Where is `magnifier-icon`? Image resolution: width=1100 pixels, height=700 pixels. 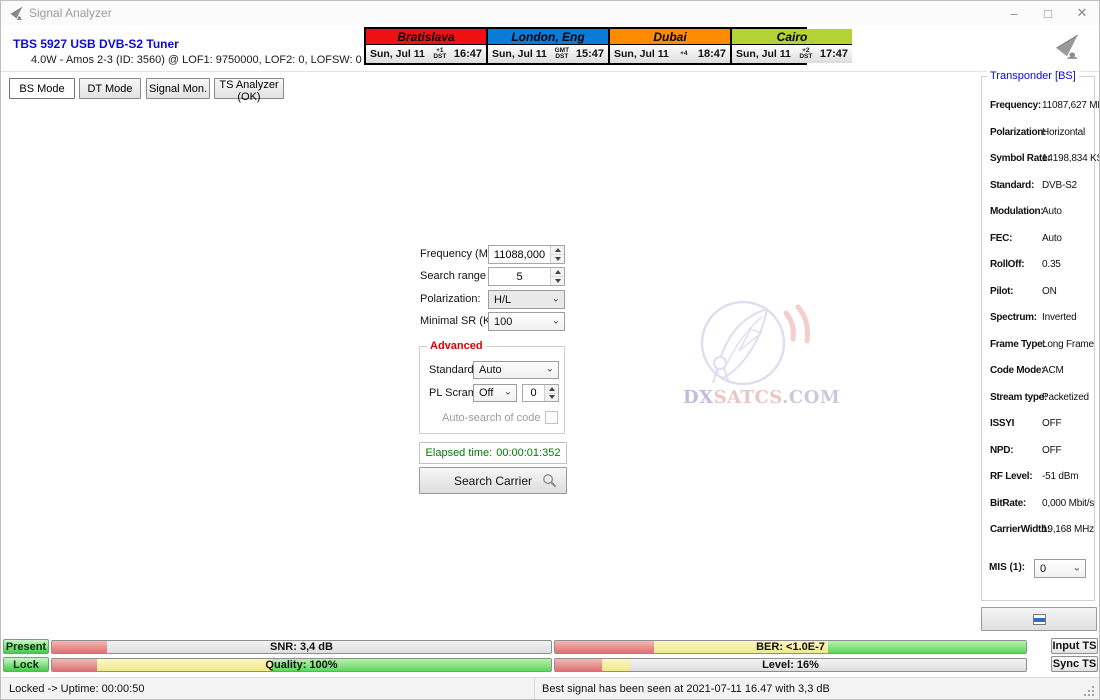
magnifier-icon is located at coordinates (550, 481).